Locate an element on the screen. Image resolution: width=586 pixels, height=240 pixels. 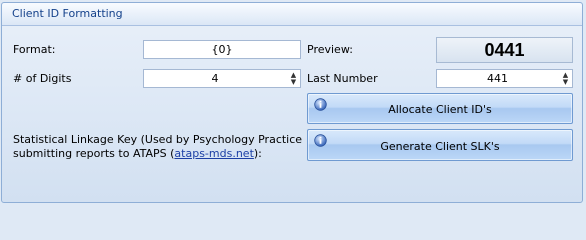
preview-label: Preview: is located at coordinates (330, 49).